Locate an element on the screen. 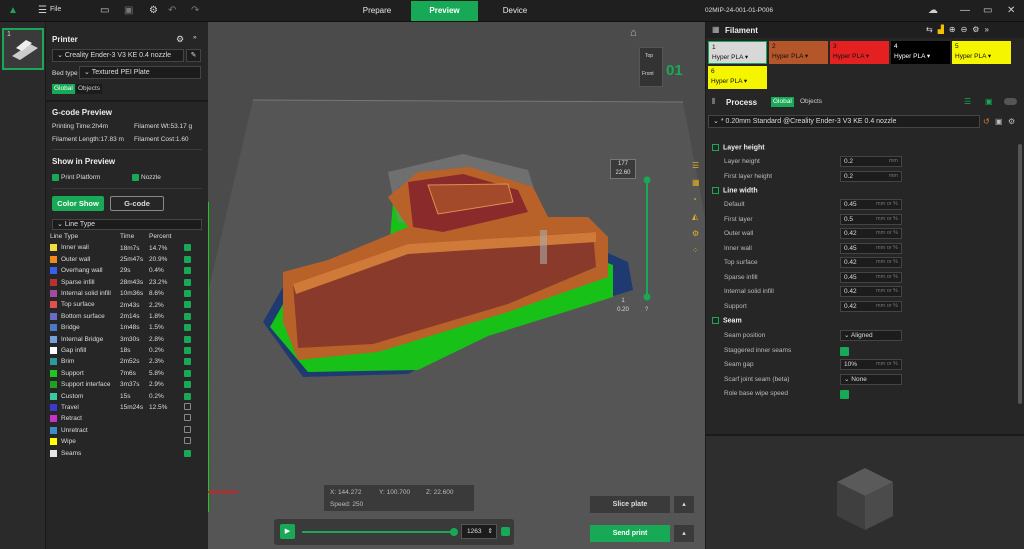 The image size is (1024, 549). bed-type-select: ⌄ Textured PEI Plate is located at coordinates (140, 72).